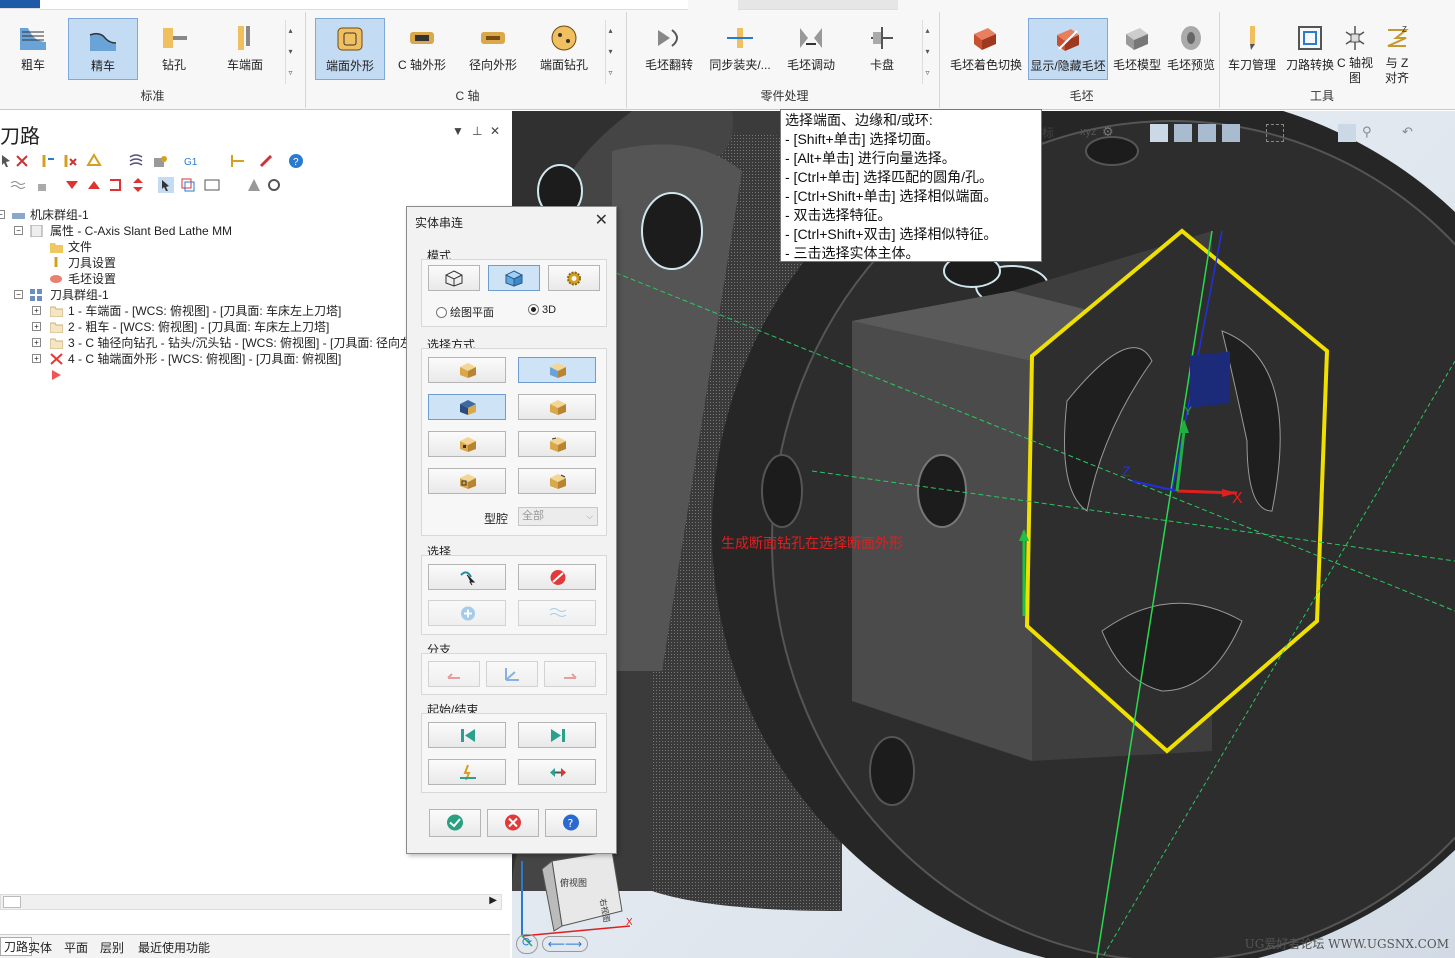 The image size is (1455, 958). Describe the element at coordinates (571, 823) in the screenshot. I see `help-button: ?` at that location.